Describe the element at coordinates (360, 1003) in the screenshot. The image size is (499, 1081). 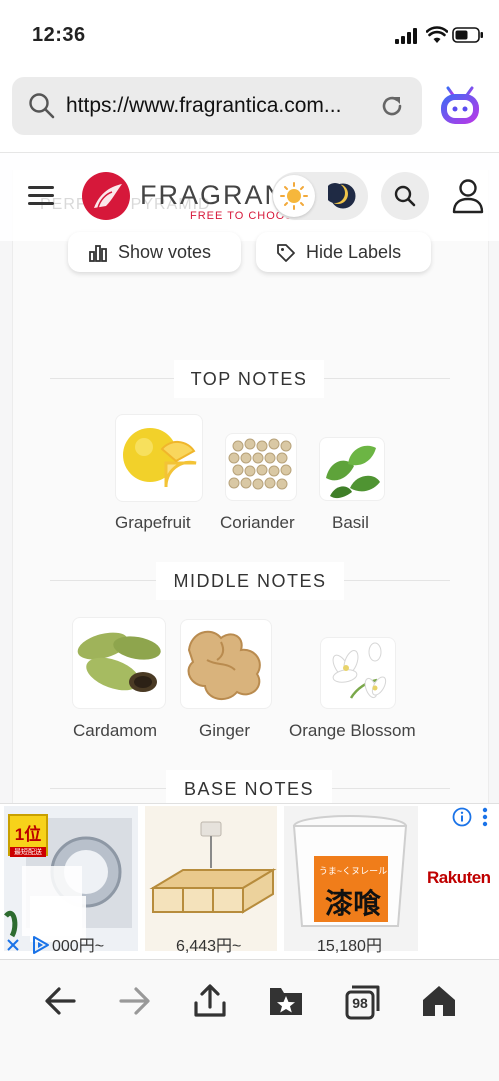
I see `tabs-count: 98` at that location.